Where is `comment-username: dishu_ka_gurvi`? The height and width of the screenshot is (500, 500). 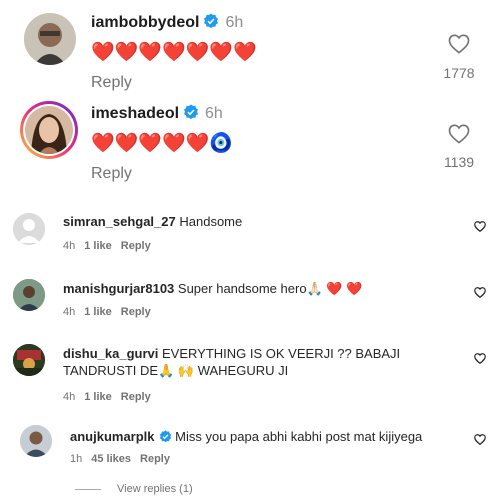
comment-username: dishu_ka_gurvi is located at coordinates (110, 353).